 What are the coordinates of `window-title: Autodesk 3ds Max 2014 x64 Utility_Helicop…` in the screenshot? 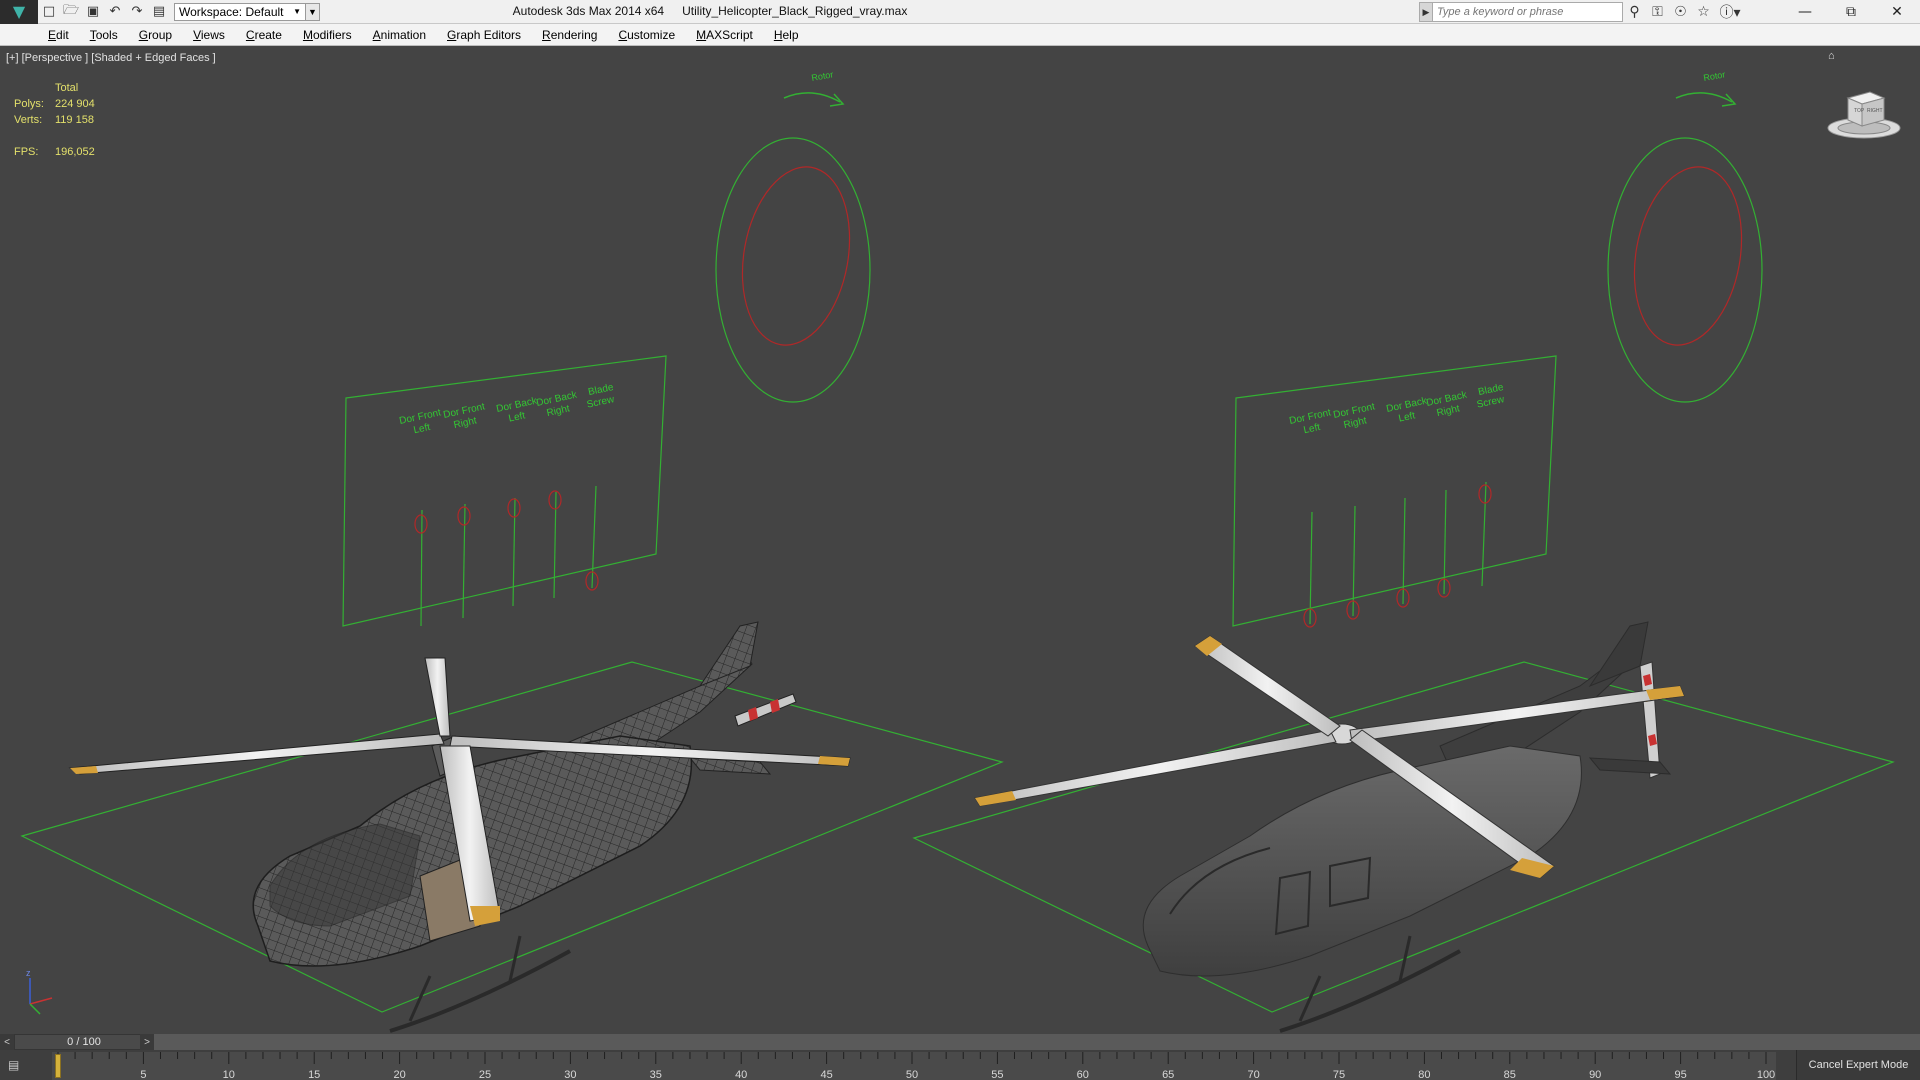 It's located at (710, 11).